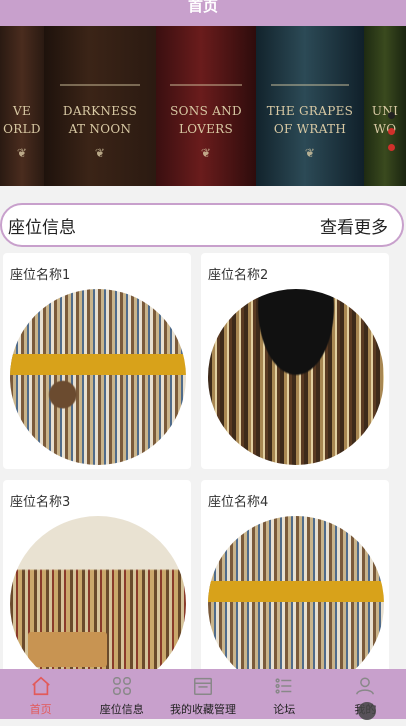 Image resolution: width=406 pixels, height=726 pixels. I want to click on bottom-tab-bar: 首页 座位信息 我的收藏管理 论坛 我的, so click(203, 694).